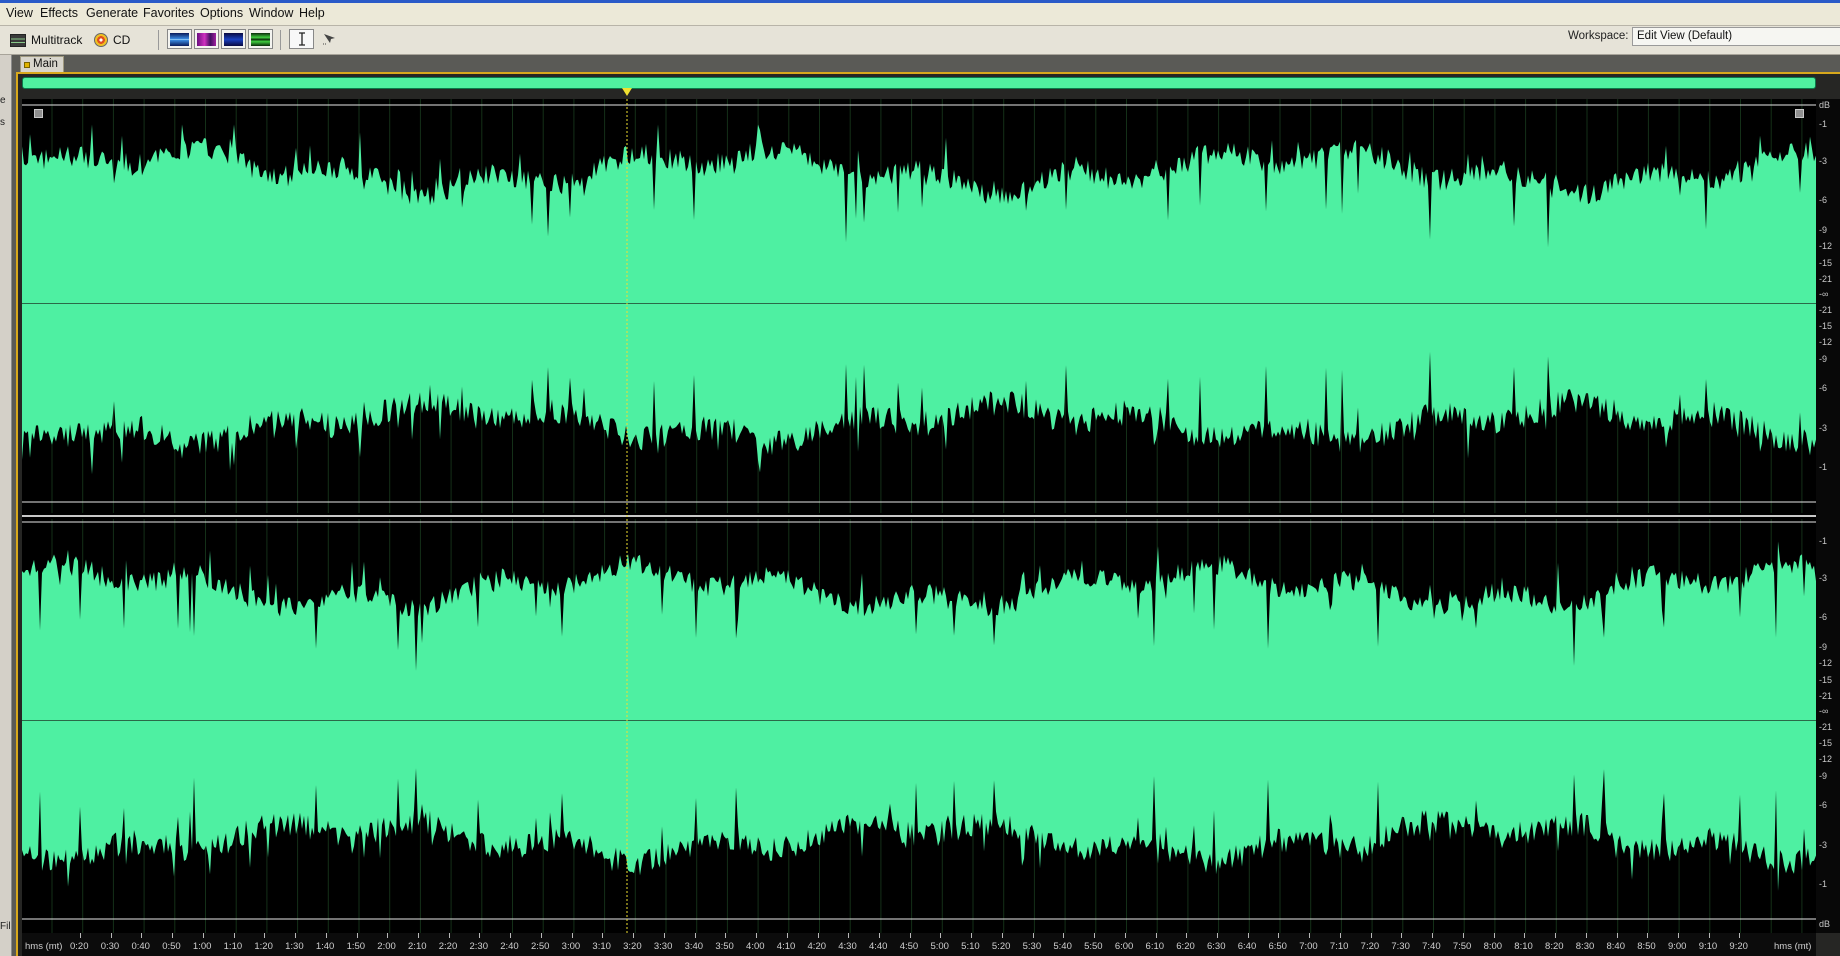 The width and height of the screenshot is (1840, 956). Describe the element at coordinates (1339, 946) in the screenshot. I see `time-tick-label: 7:10` at that location.